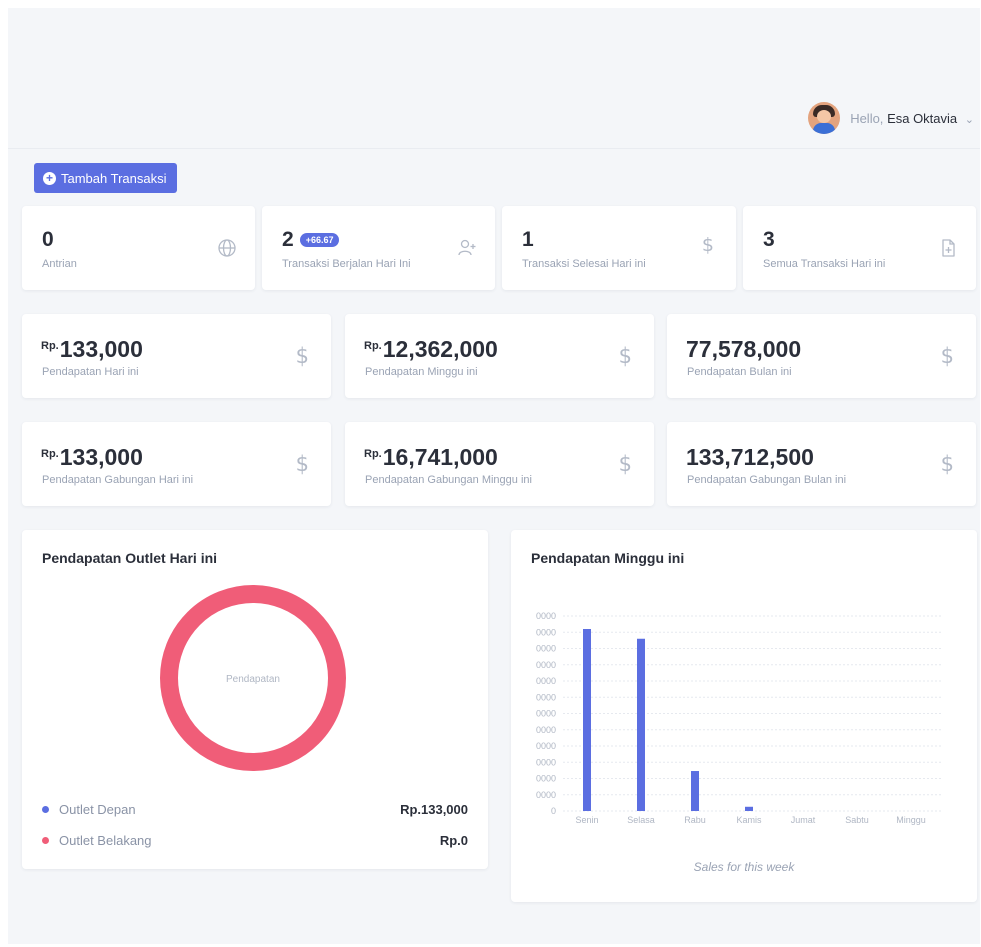 The width and height of the screenshot is (981, 947). What do you see at coordinates (48, 239) in the screenshot?
I see `stat-value: 0` at bounding box center [48, 239].